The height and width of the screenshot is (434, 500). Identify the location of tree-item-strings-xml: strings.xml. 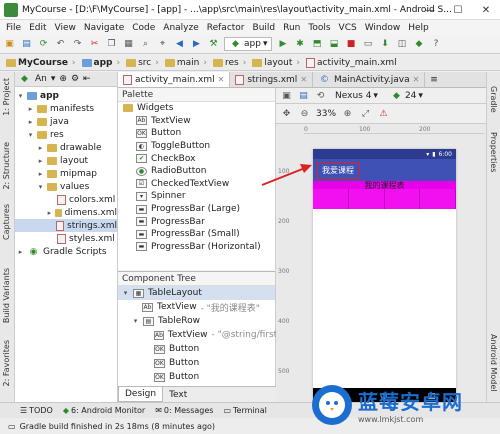
(66, 225).